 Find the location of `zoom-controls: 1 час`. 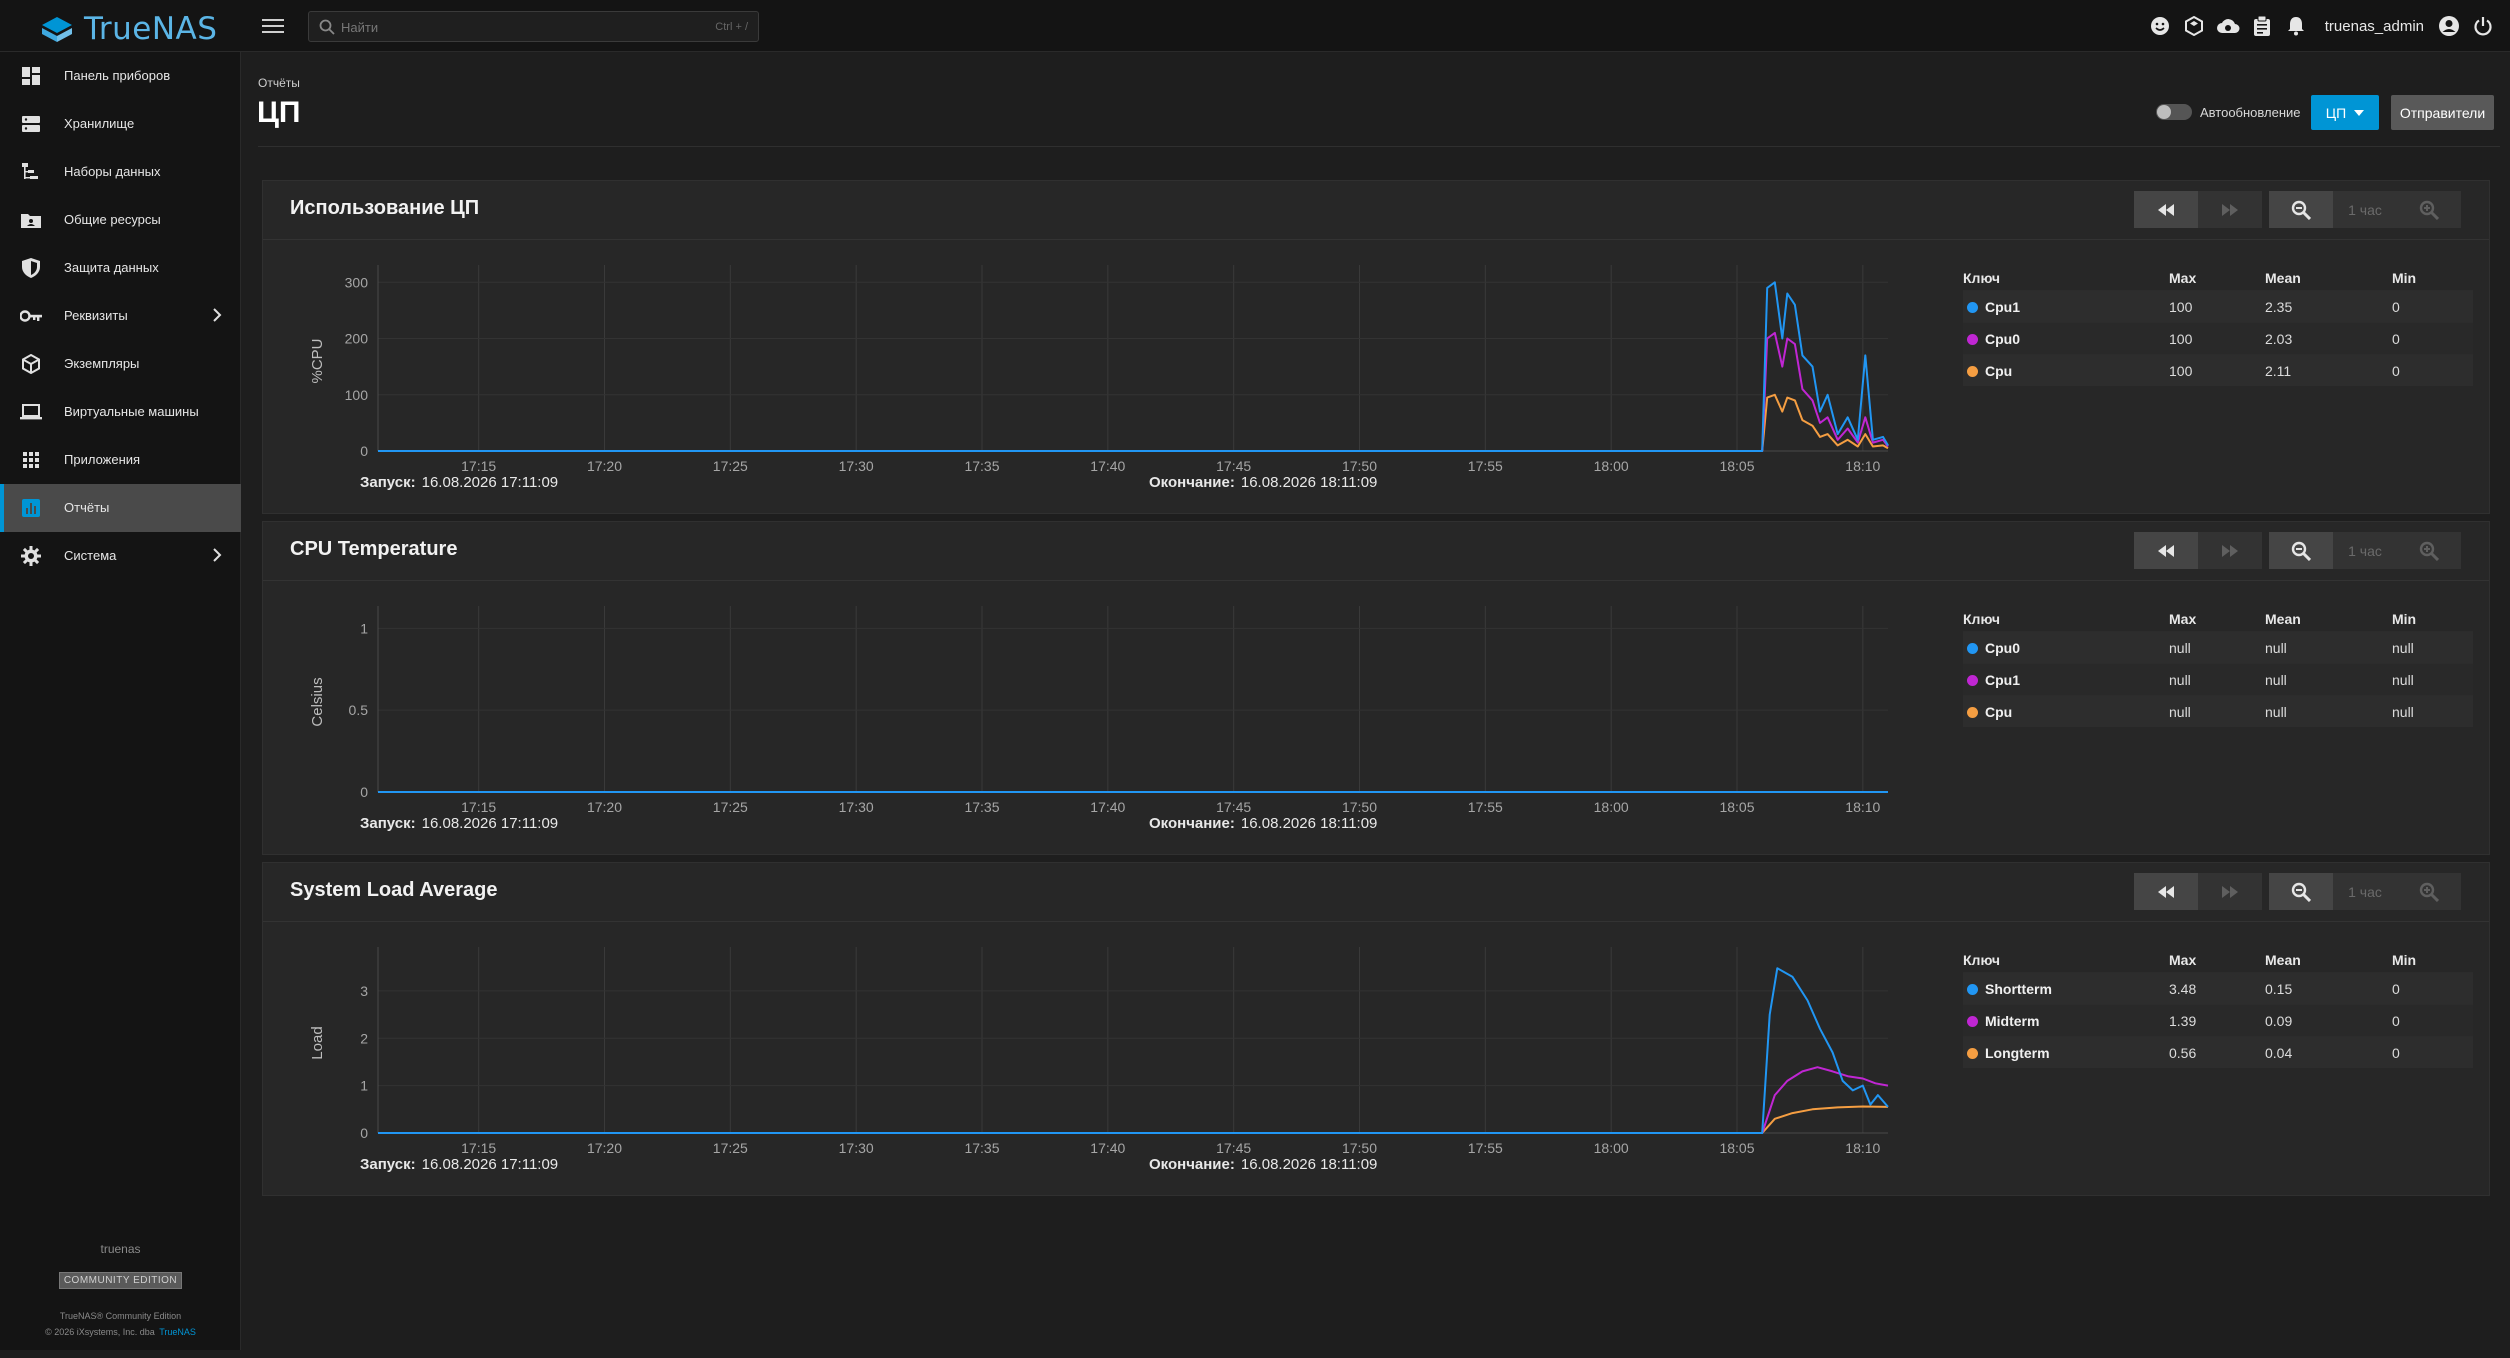

zoom-controls: 1 час is located at coordinates (2365, 891).